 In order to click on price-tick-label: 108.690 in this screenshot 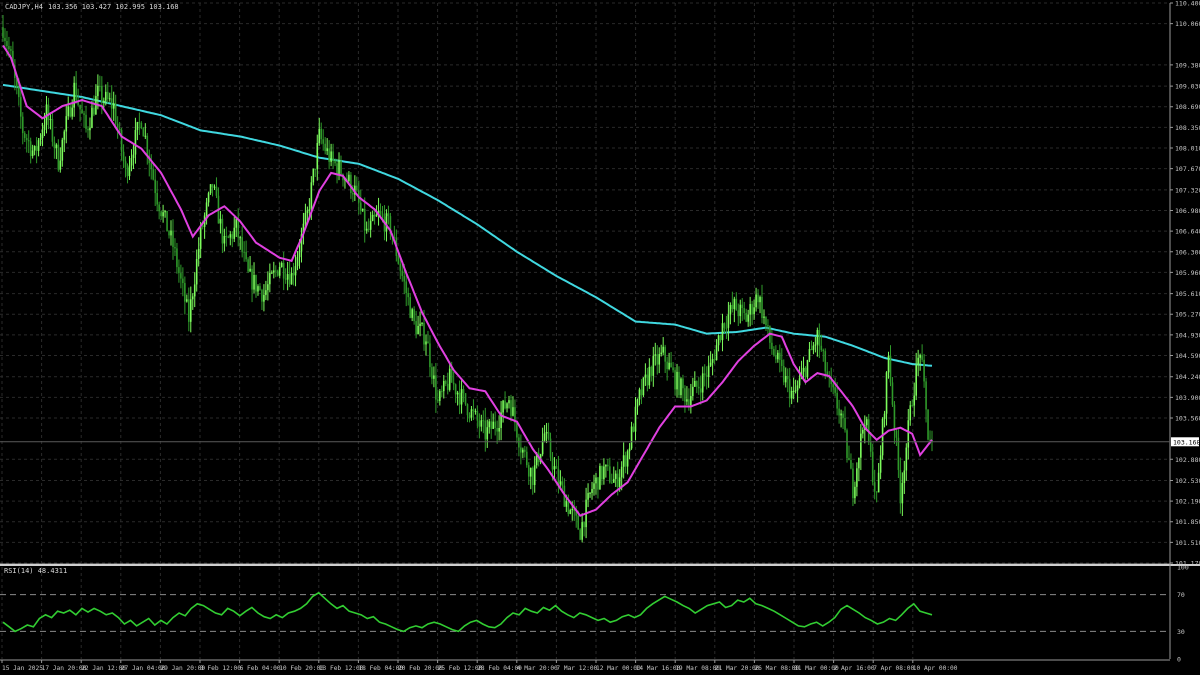, I will do `click(1187, 107)`.